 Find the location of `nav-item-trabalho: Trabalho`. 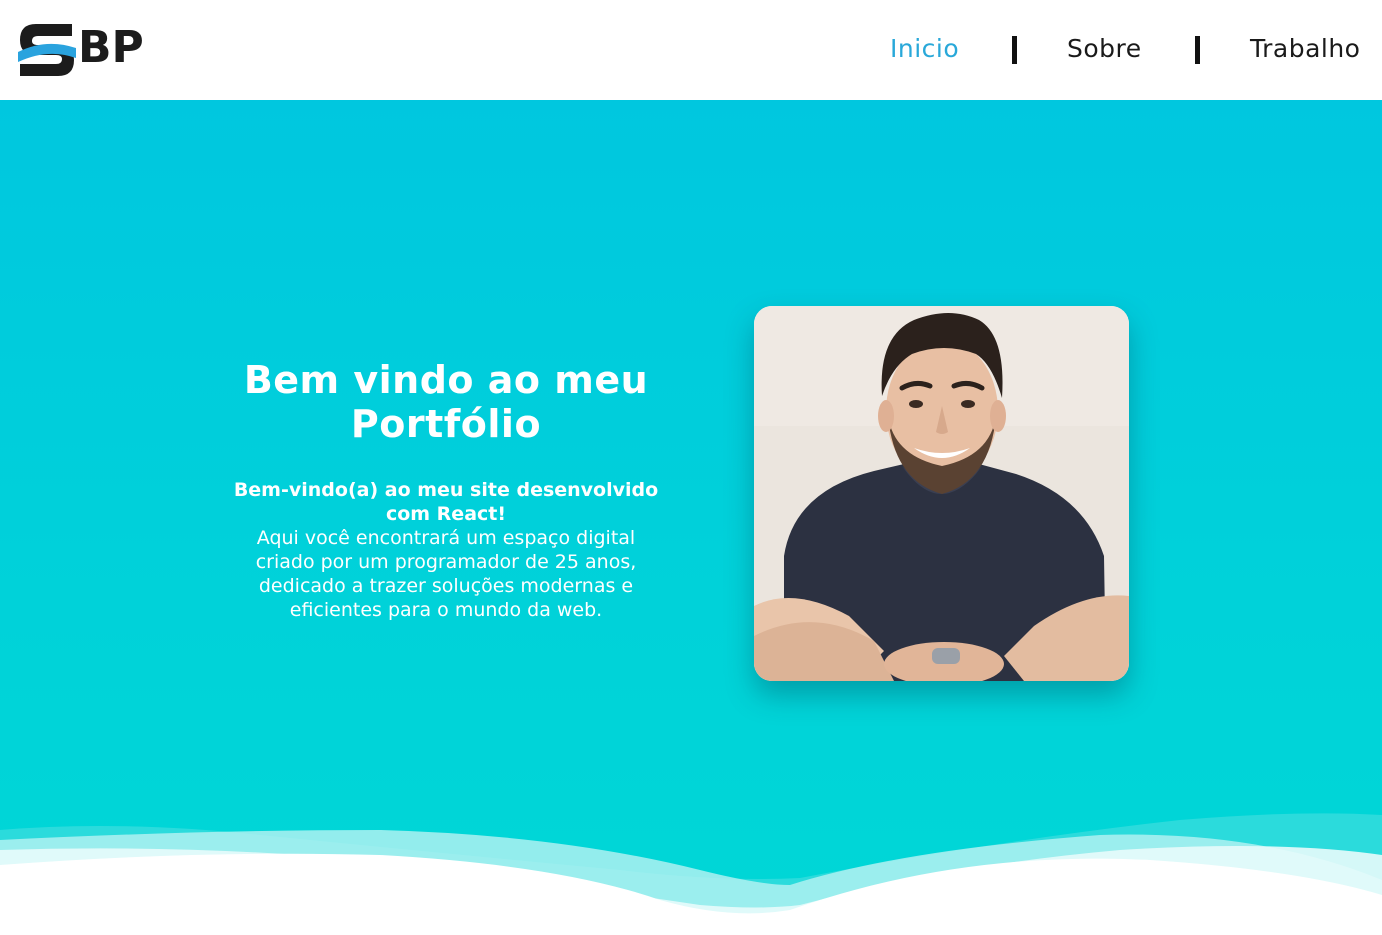

nav-item-trabalho: Trabalho is located at coordinates (1305, 49).